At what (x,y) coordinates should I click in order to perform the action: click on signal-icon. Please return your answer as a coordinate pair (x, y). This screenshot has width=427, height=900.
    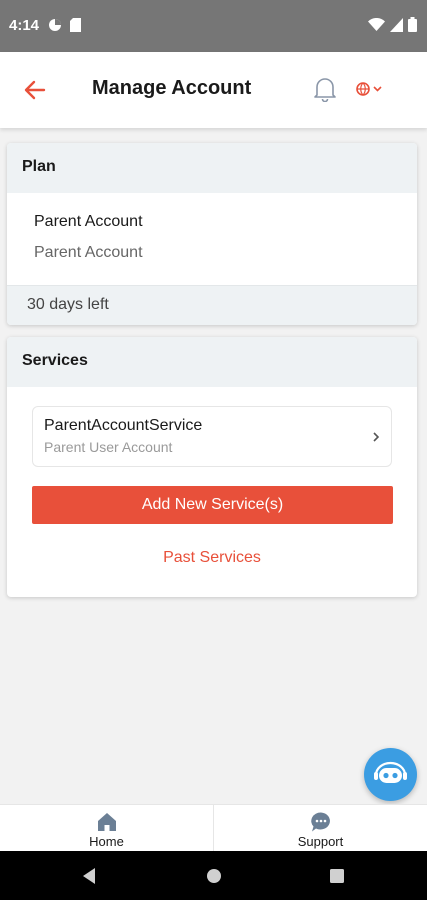
    Looking at the image, I should click on (396, 24).